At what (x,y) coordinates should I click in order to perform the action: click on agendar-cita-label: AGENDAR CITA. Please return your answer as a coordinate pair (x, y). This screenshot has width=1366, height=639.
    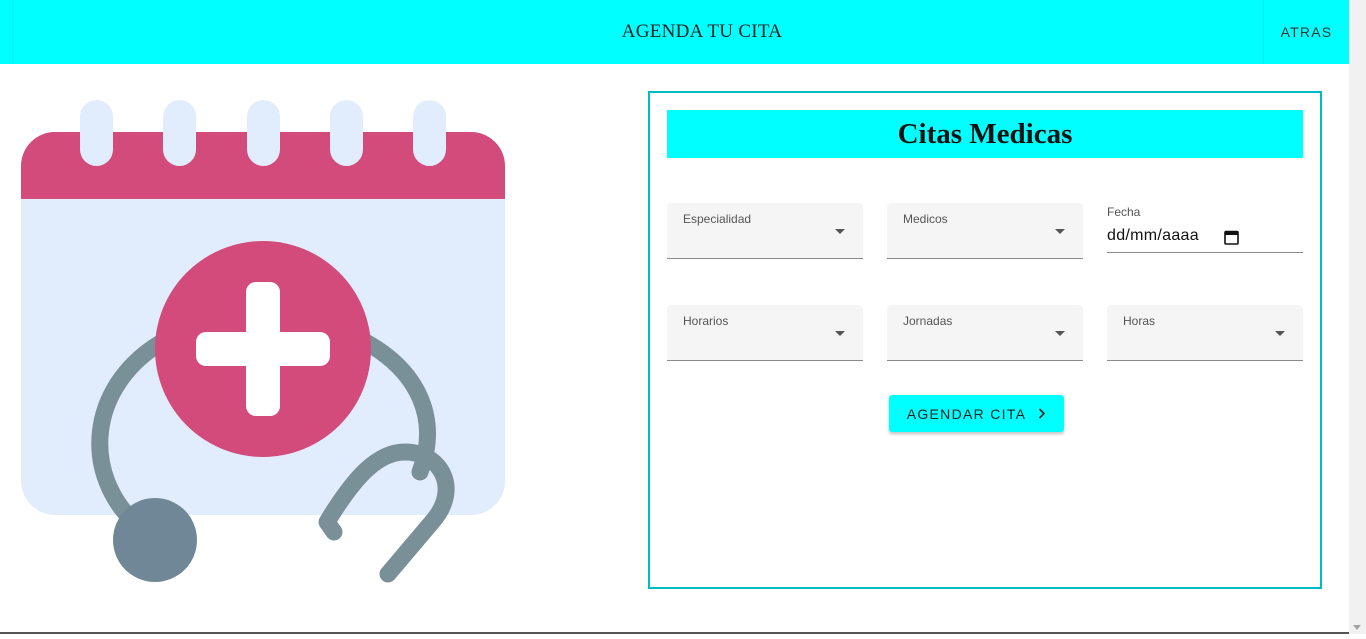
    Looking at the image, I should click on (966, 413).